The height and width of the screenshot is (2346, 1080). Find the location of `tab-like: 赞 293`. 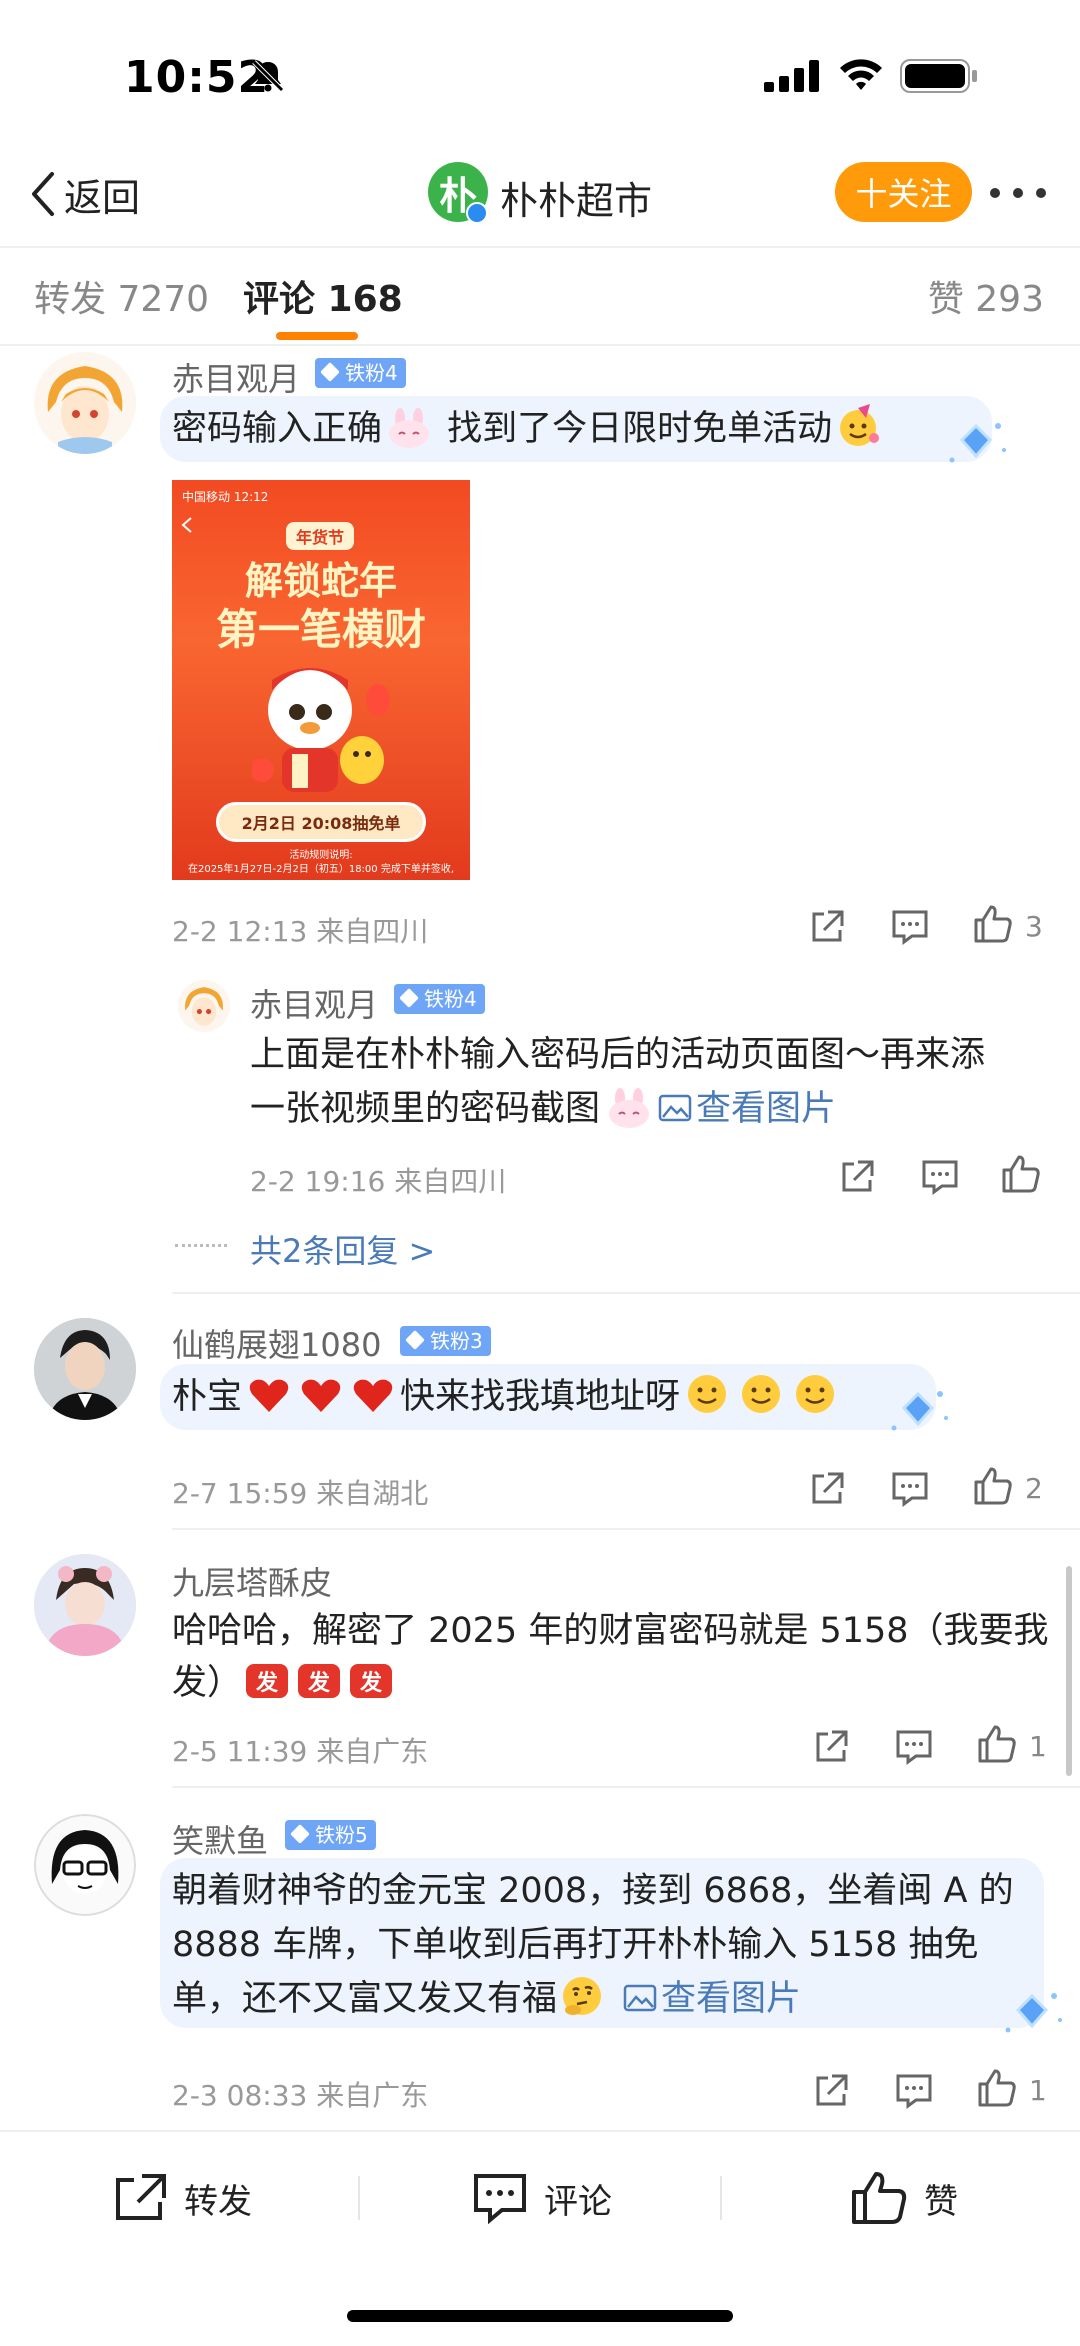

tab-like: 赞 293 is located at coordinates (986, 296).